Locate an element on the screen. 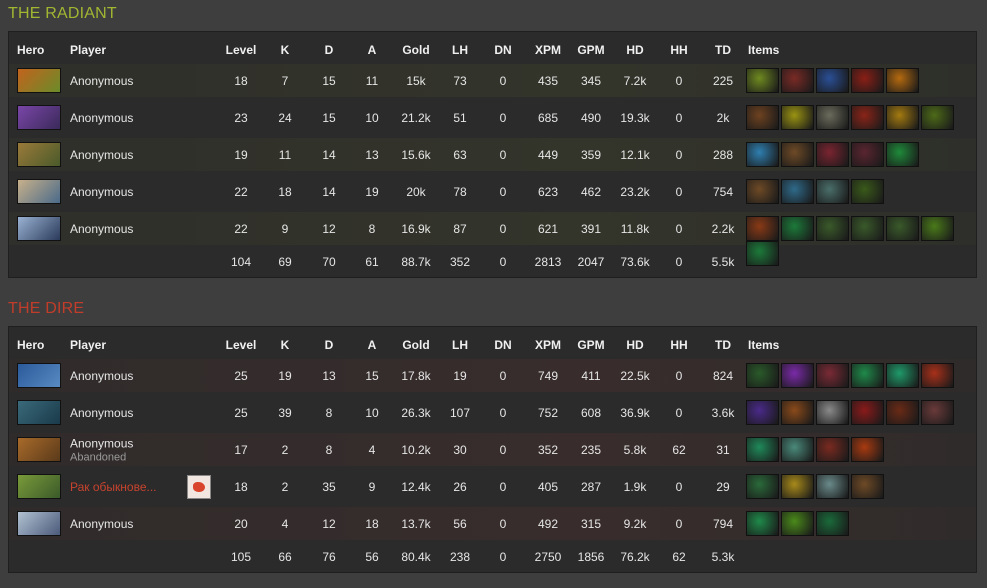 This screenshot has height=588, width=987. stat-level: 17 is located at coordinates (241, 449).